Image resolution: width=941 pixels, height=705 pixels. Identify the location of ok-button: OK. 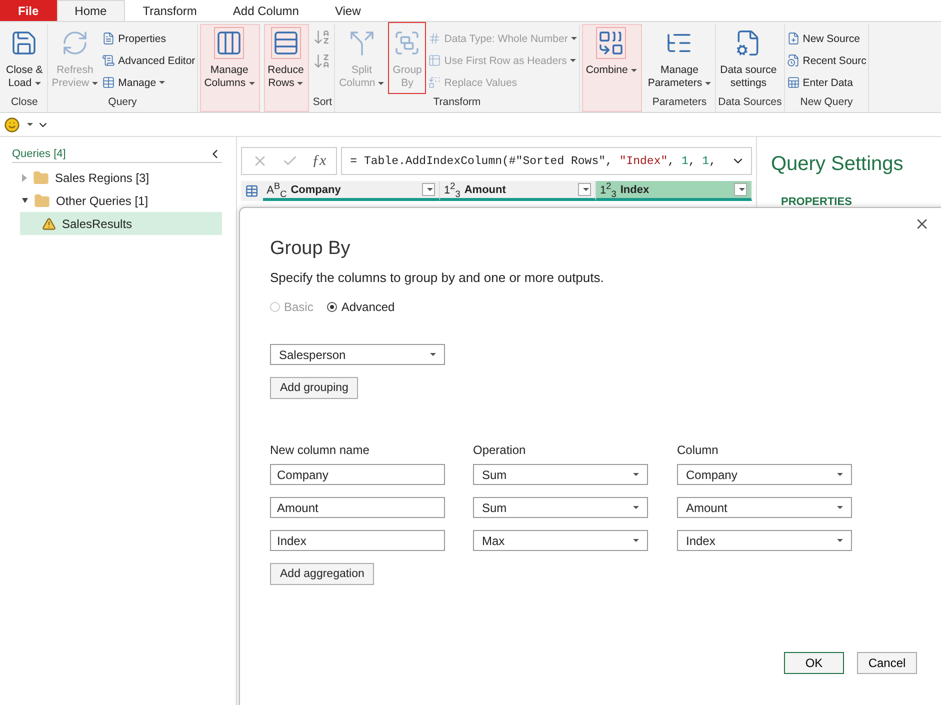
(814, 663).